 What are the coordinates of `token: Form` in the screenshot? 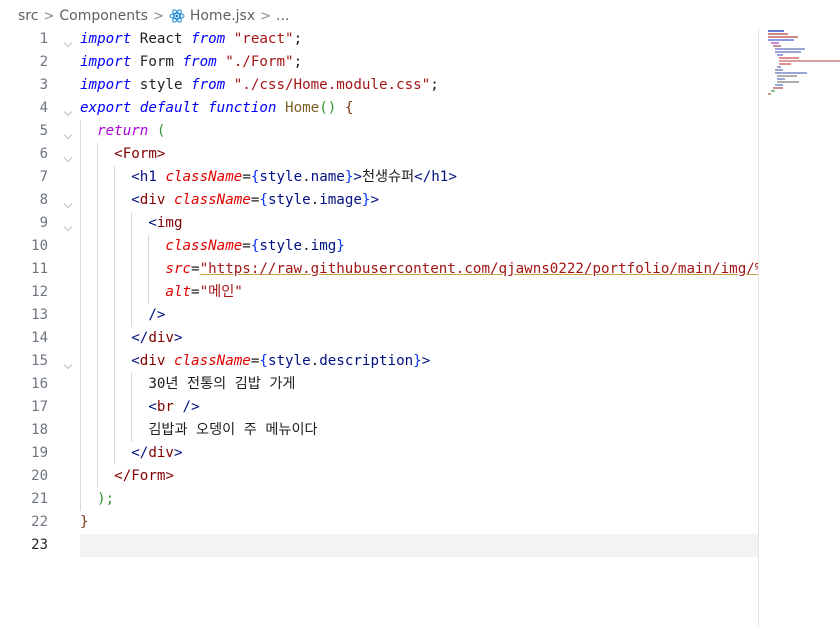 It's located at (157, 62).